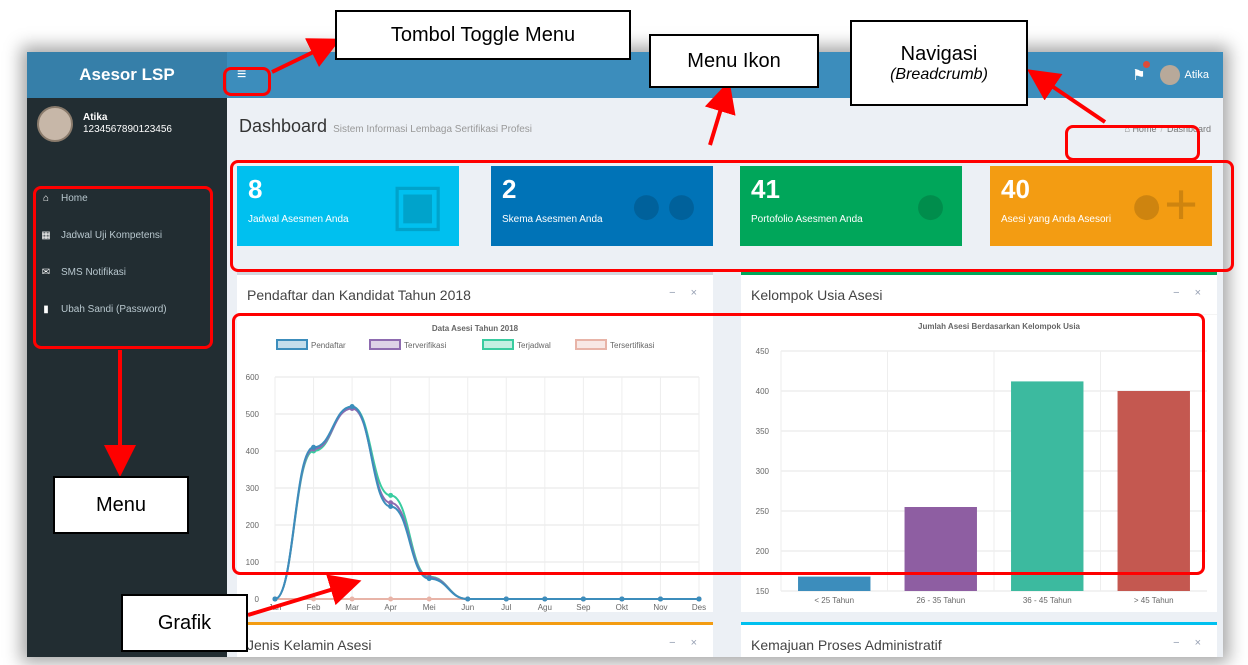  I want to click on callout-ikon-text: Menu Ikon, so click(734, 60).